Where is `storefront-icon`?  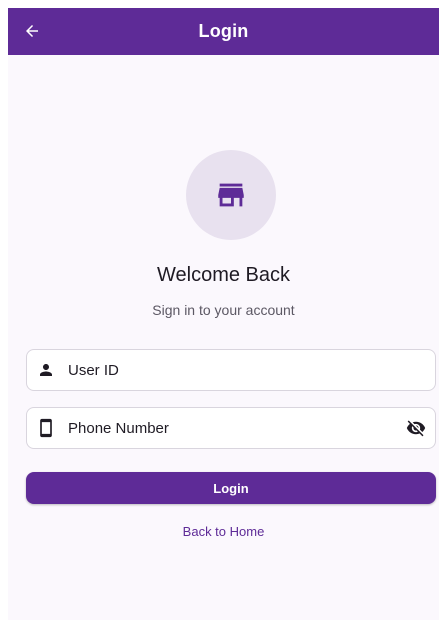
storefront-icon is located at coordinates (231, 195).